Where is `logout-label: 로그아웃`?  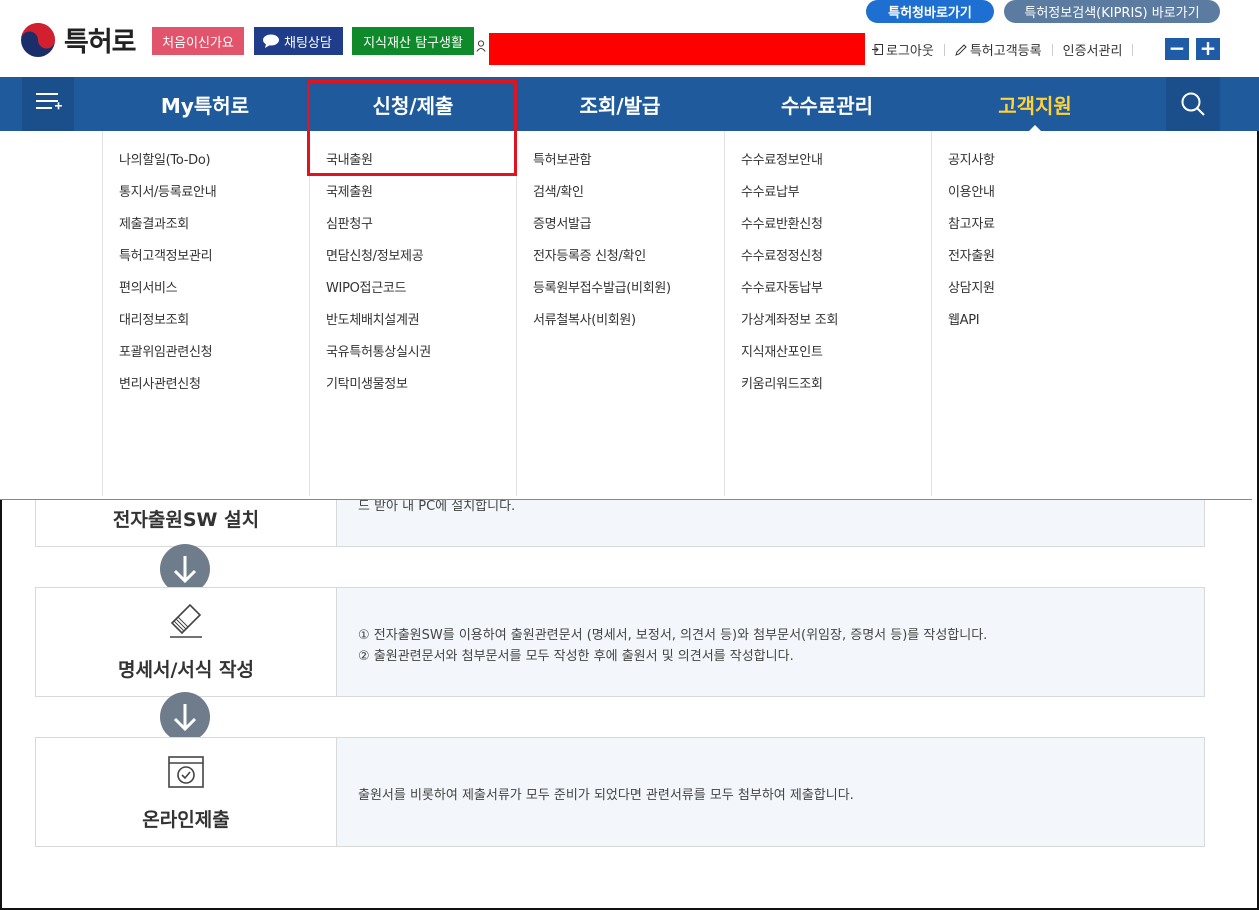
logout-label: 로그아웃 is located at coordinates (910, 51).